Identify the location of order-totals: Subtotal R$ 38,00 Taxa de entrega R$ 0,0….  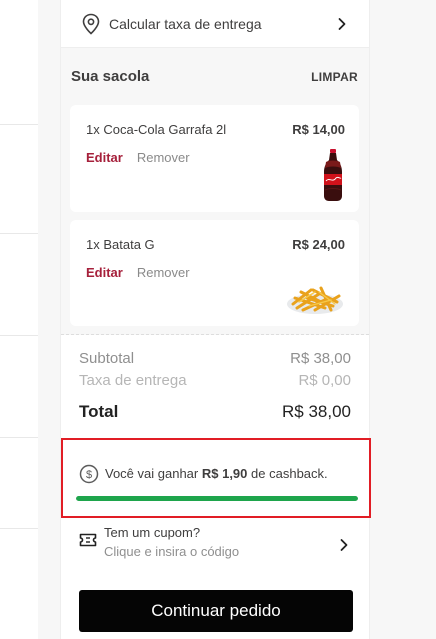
(215, 388).